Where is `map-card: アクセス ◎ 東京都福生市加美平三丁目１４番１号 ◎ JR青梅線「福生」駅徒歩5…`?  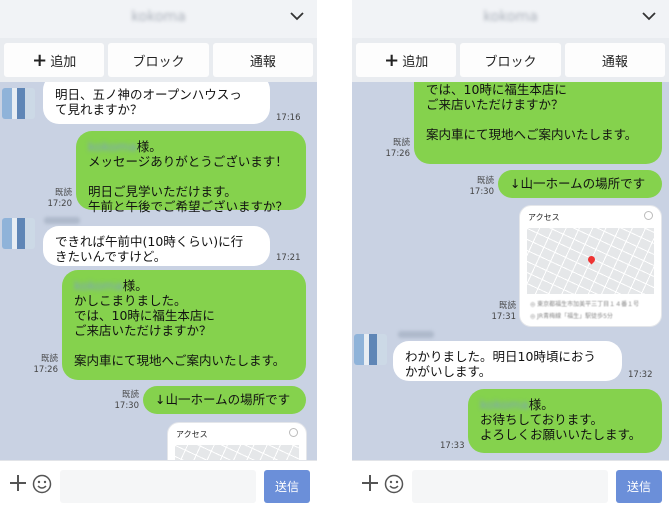
map-card: アクセス ◎ 東京都福生市加美平三丁目１４番１号 ◎ JR青梅線「福生」駅徒歩5… is located at coordinates (590, 266).